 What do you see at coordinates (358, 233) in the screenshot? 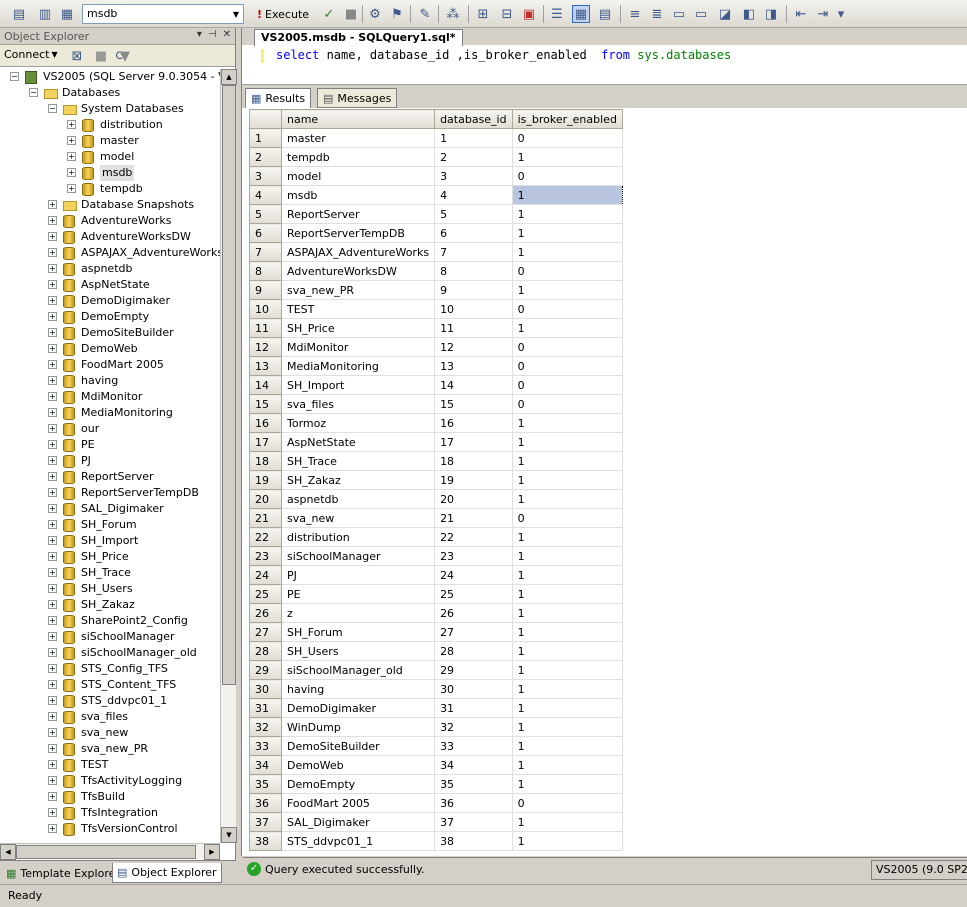
I see `cell-name: ReportServerTempDB` at bounding box center [358, 233].